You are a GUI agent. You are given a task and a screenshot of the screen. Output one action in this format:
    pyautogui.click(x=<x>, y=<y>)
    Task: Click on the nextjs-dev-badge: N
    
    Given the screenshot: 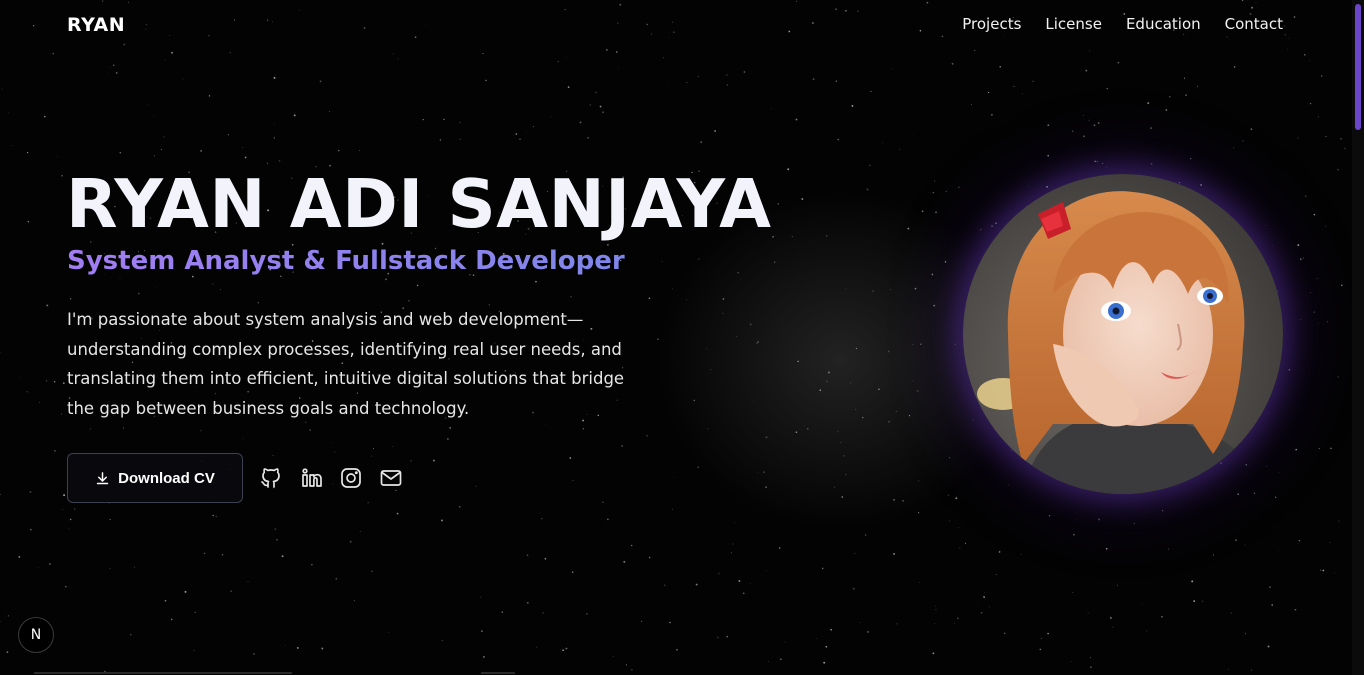 What is the action you would take?
    pyautogui.click(x=36, y=635)
    